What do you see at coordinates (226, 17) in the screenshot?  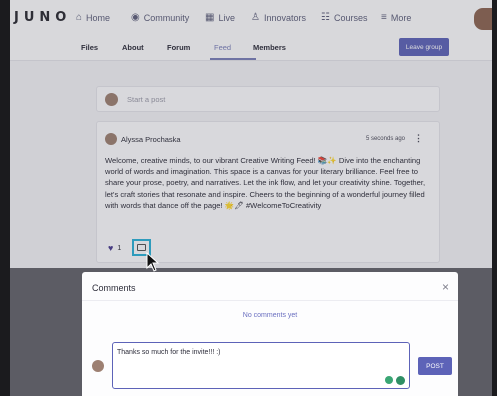 I see `nav-live-label: Live` at bounding box center [226, 17].